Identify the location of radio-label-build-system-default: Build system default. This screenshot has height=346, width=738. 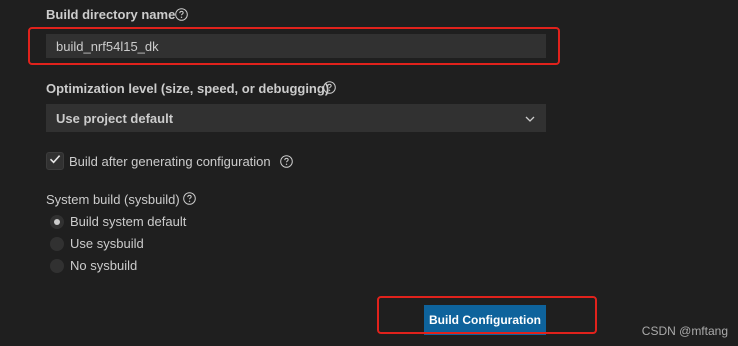
(128, 221).